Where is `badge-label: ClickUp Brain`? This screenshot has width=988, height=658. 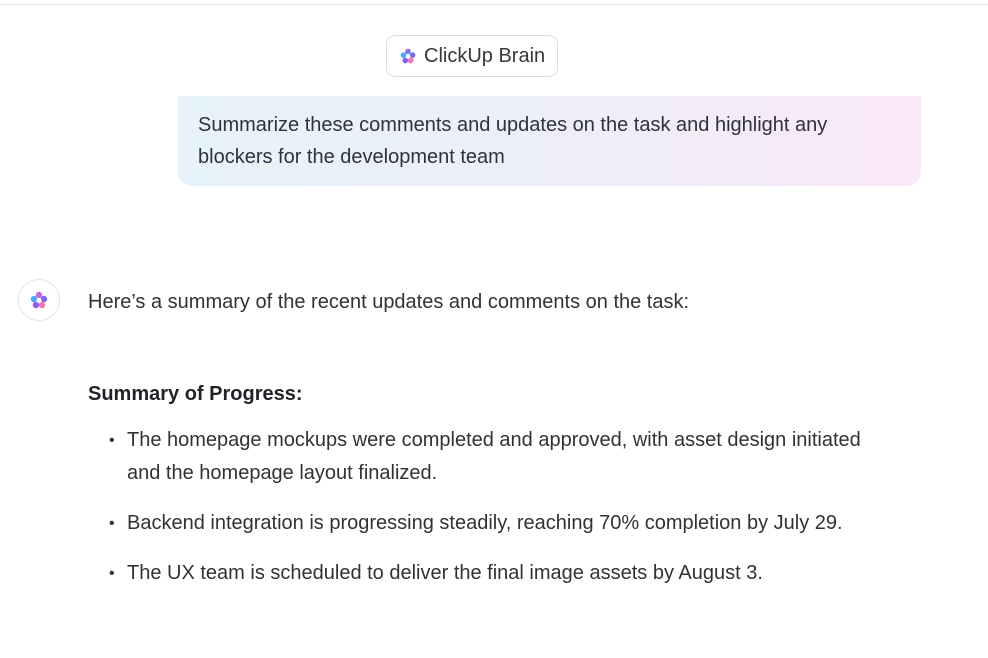
badge-label: ClickUp Brain is located at coordinates (485, 55).